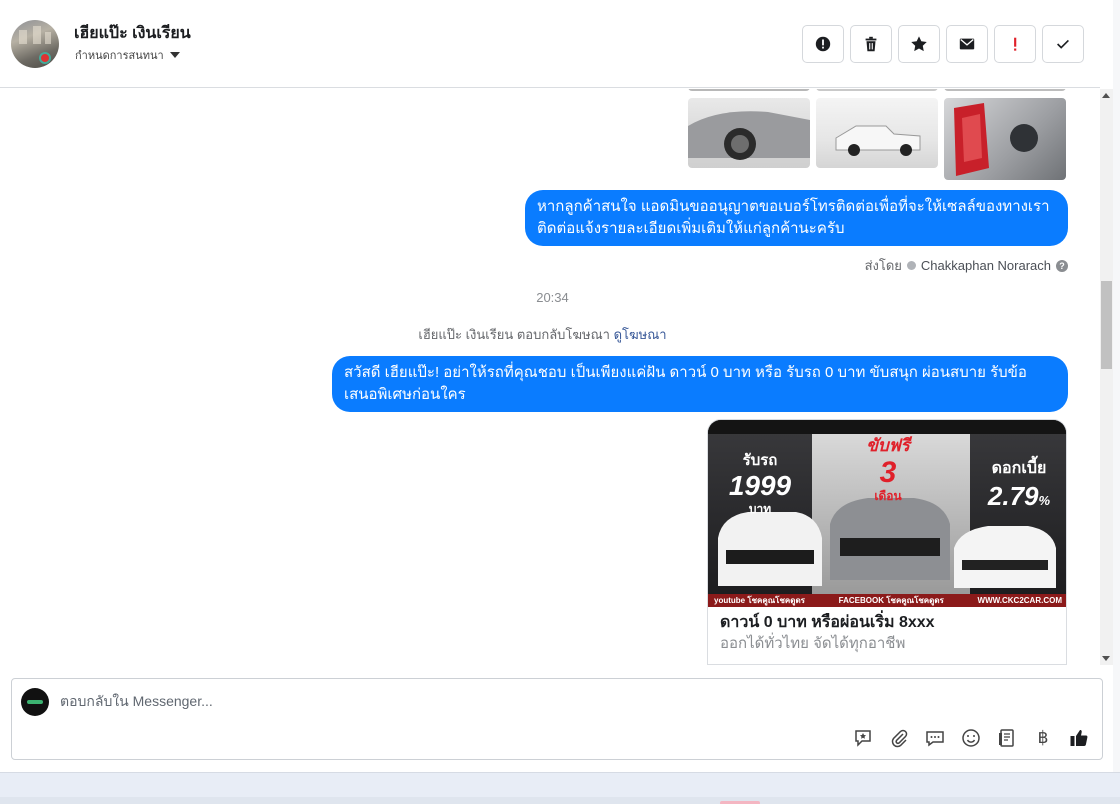  Describe the element at coordinates (1106, 658) in the screenshot. I see `scroll-down-arrow-icon` at that location.